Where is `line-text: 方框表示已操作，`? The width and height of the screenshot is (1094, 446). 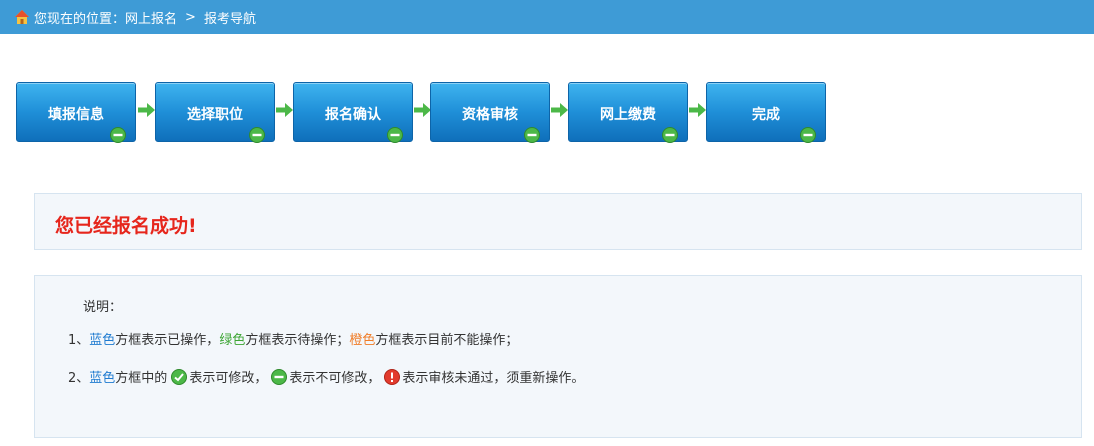 line-text: 方框表示已操作， is located at coordinates (167, 340).